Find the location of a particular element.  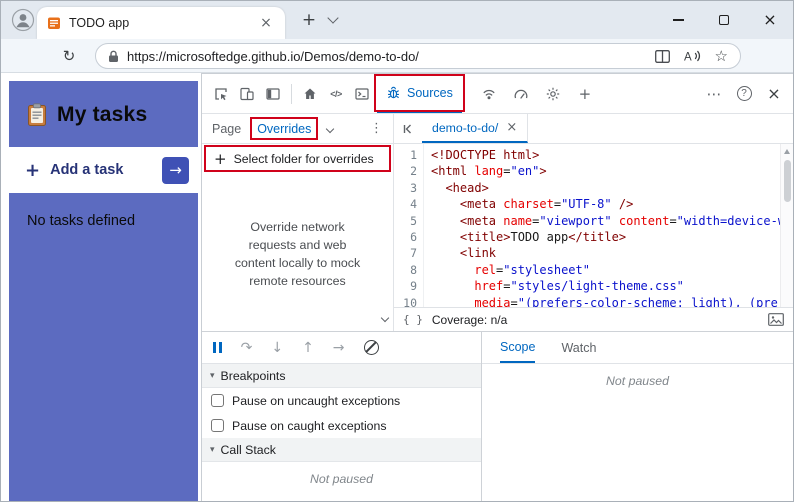

pause-caught-label: Pause on caught exceptions is located at coordinates (309, 425).